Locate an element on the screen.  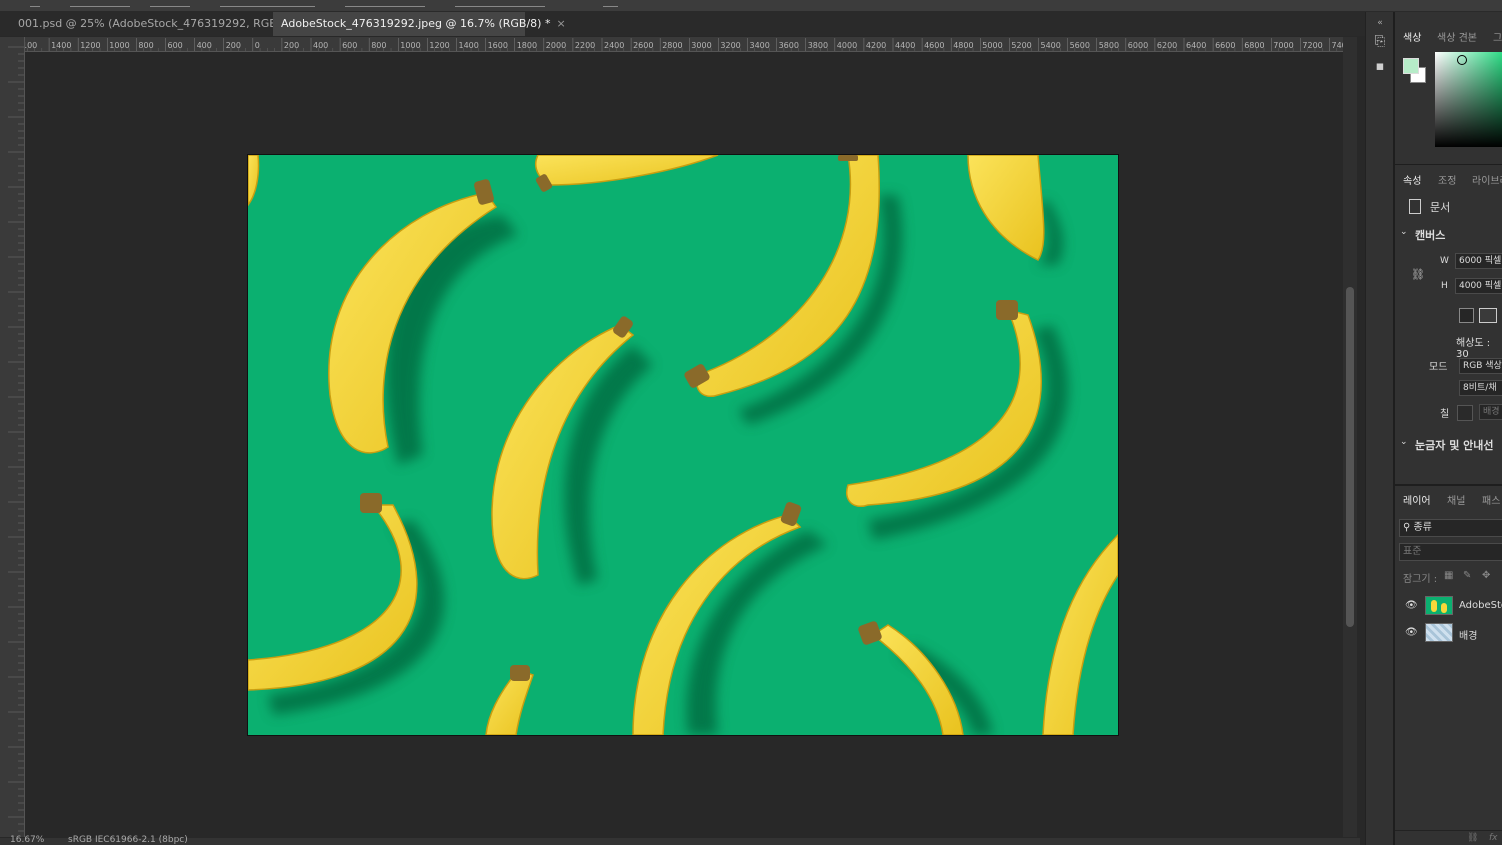
zoom-level: 16.67% is located at coordinates (27, 840).